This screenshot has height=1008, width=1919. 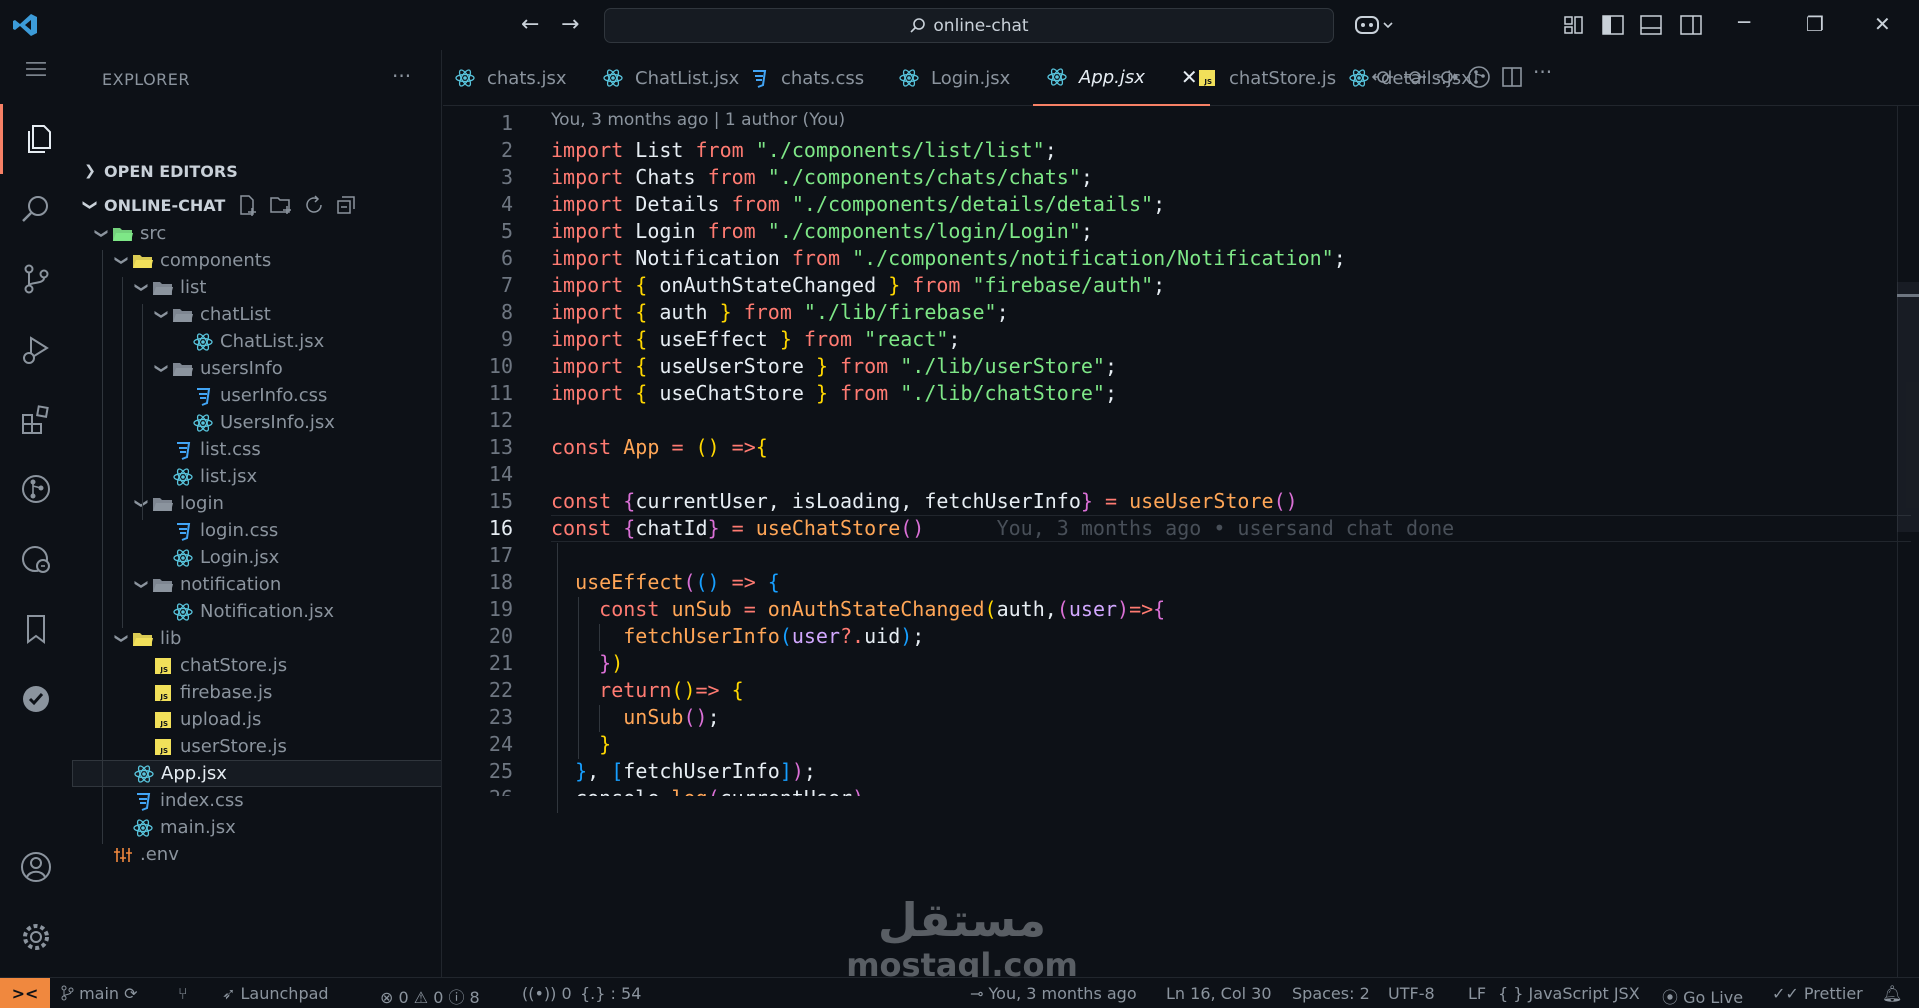 I want to click on tree-file: Login.jsx, so click(x=256, y=557).